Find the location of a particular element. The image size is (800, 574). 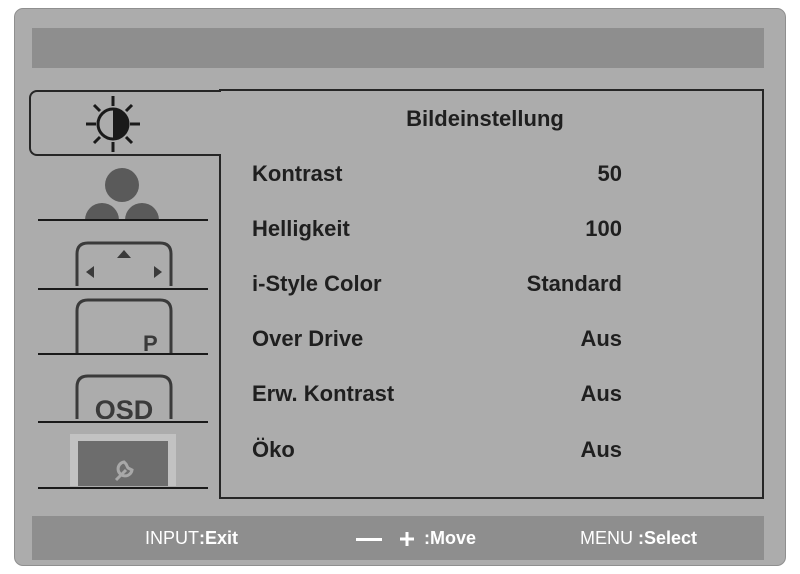

plus-icon is located at coordinates (407, 539).